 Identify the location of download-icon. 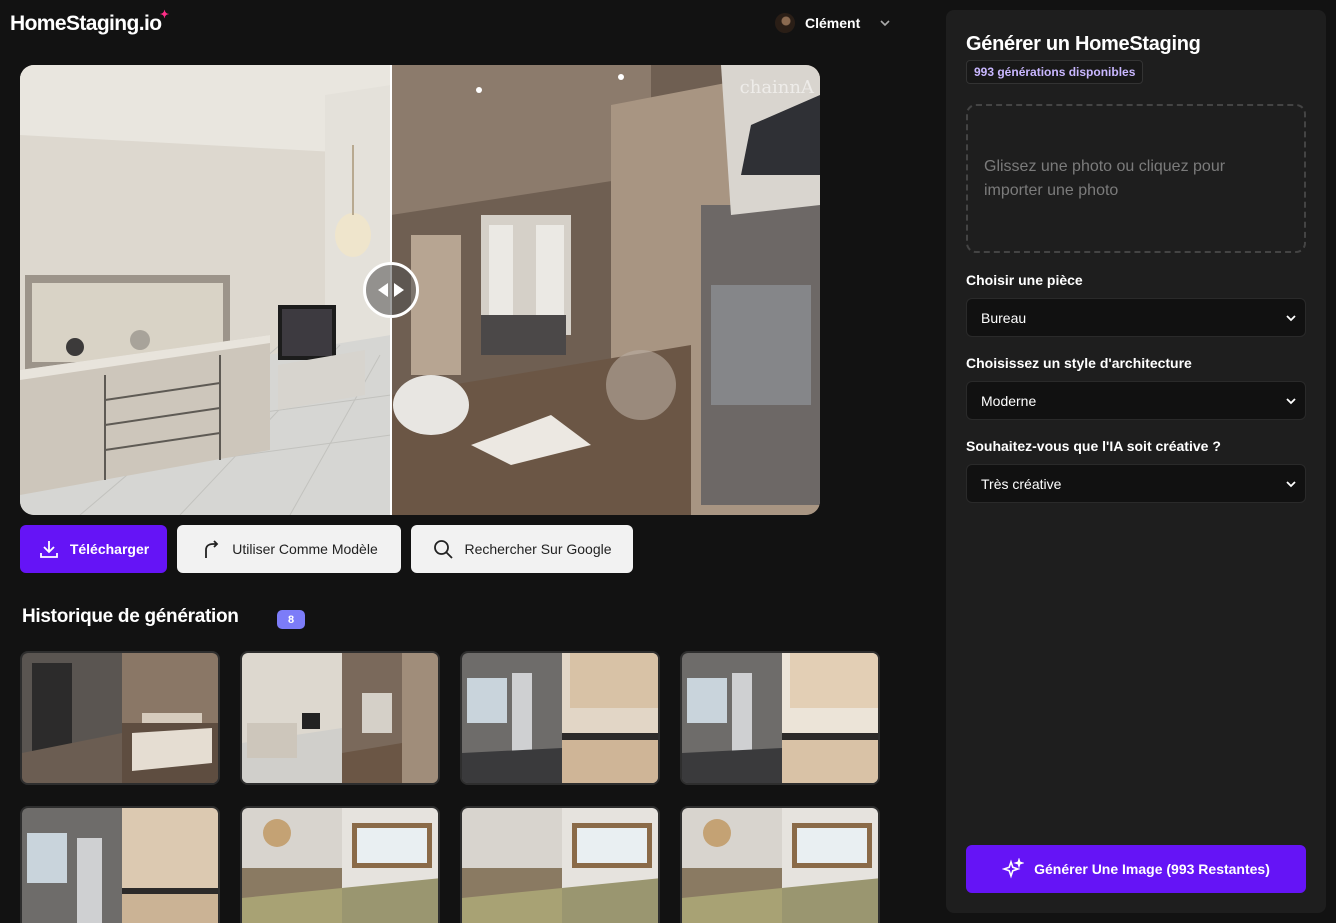
(48, 549).